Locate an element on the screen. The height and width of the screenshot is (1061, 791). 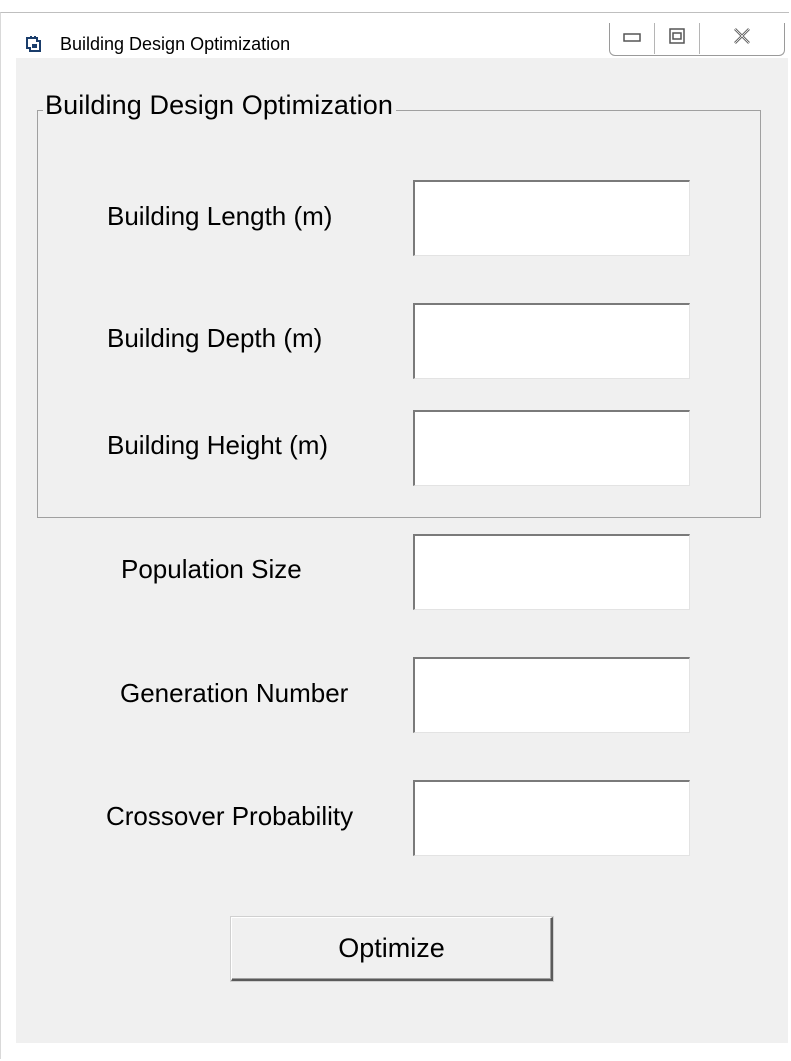
generation-number-label: Generation Number is located at coordinates (234, 693).